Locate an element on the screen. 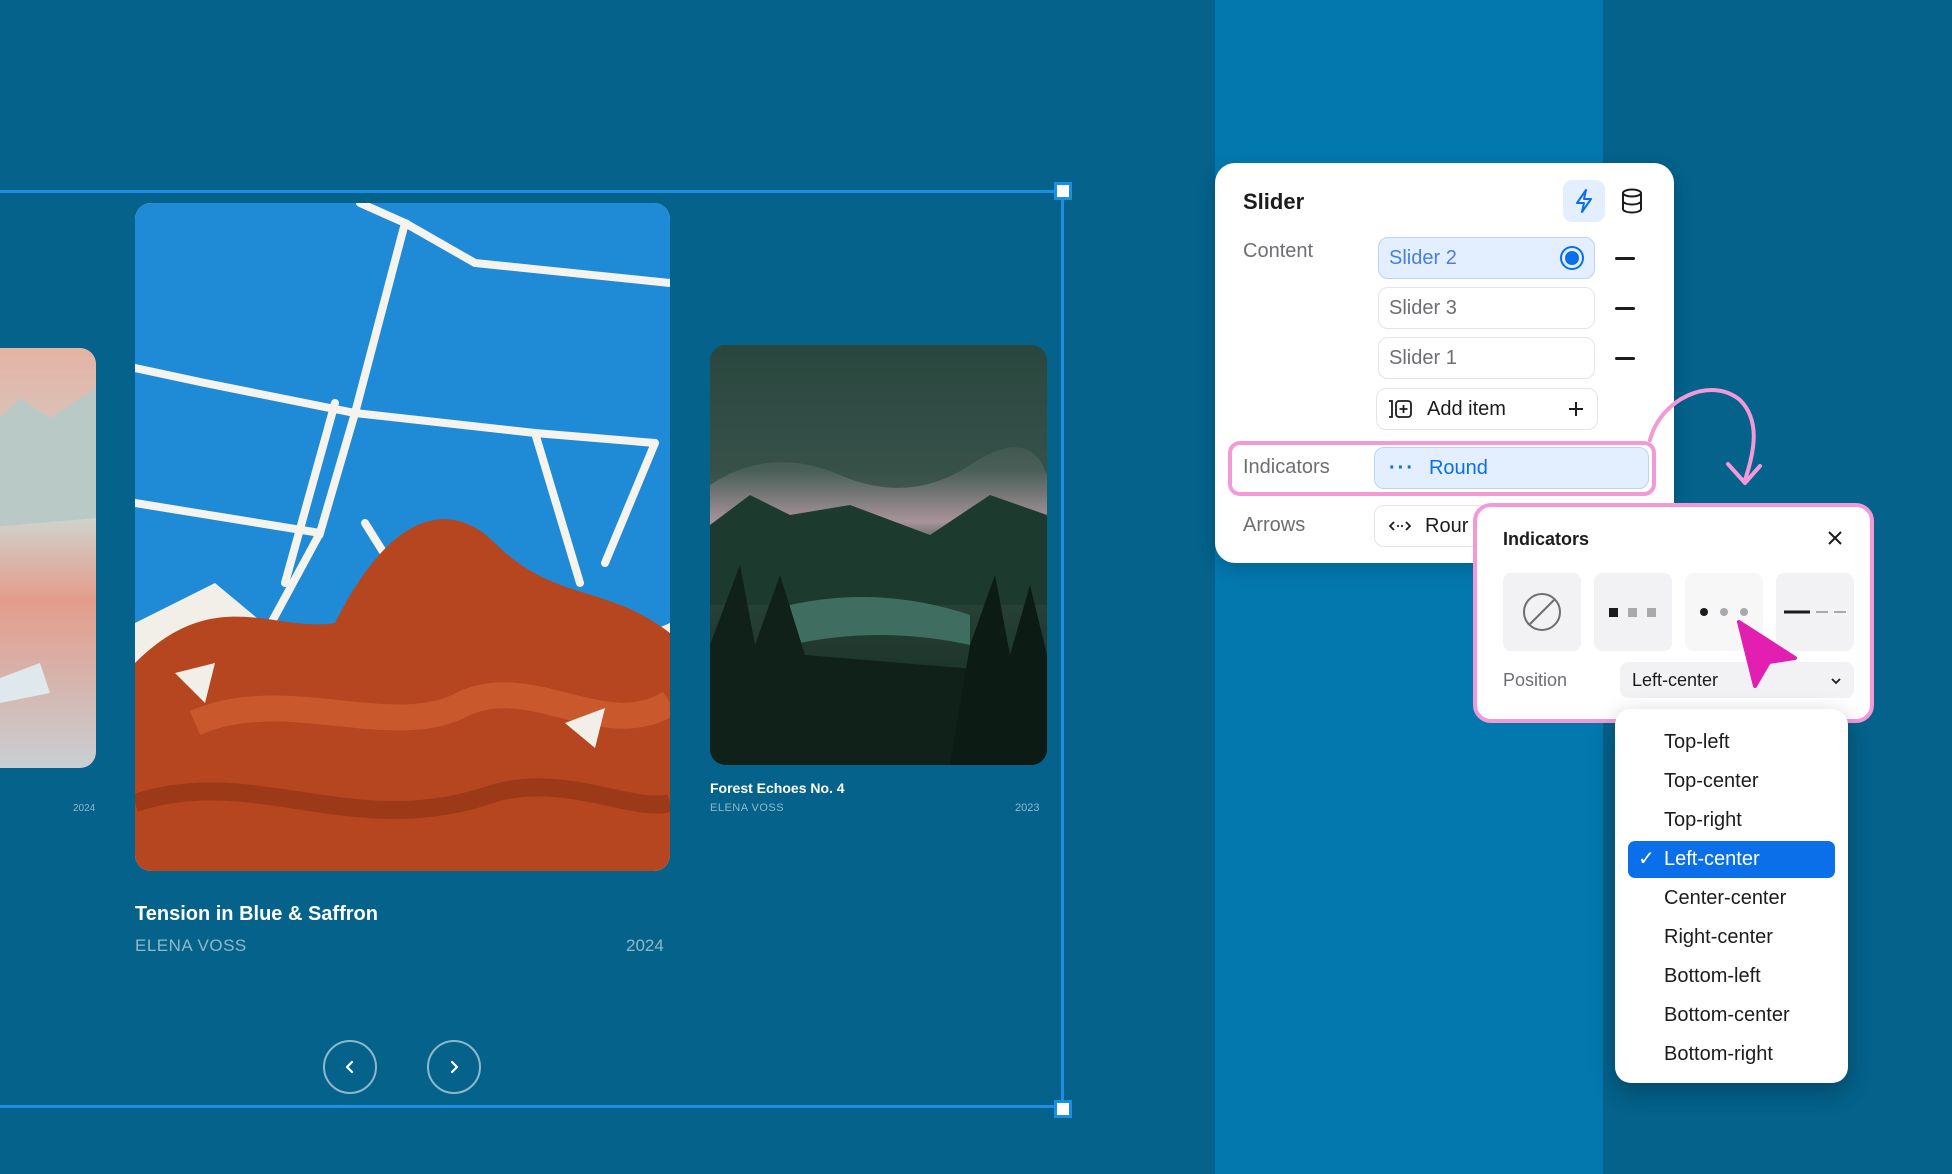 This screenshot has width=1952, height=1174. dots-icon is located at coordinates (1724, 612).